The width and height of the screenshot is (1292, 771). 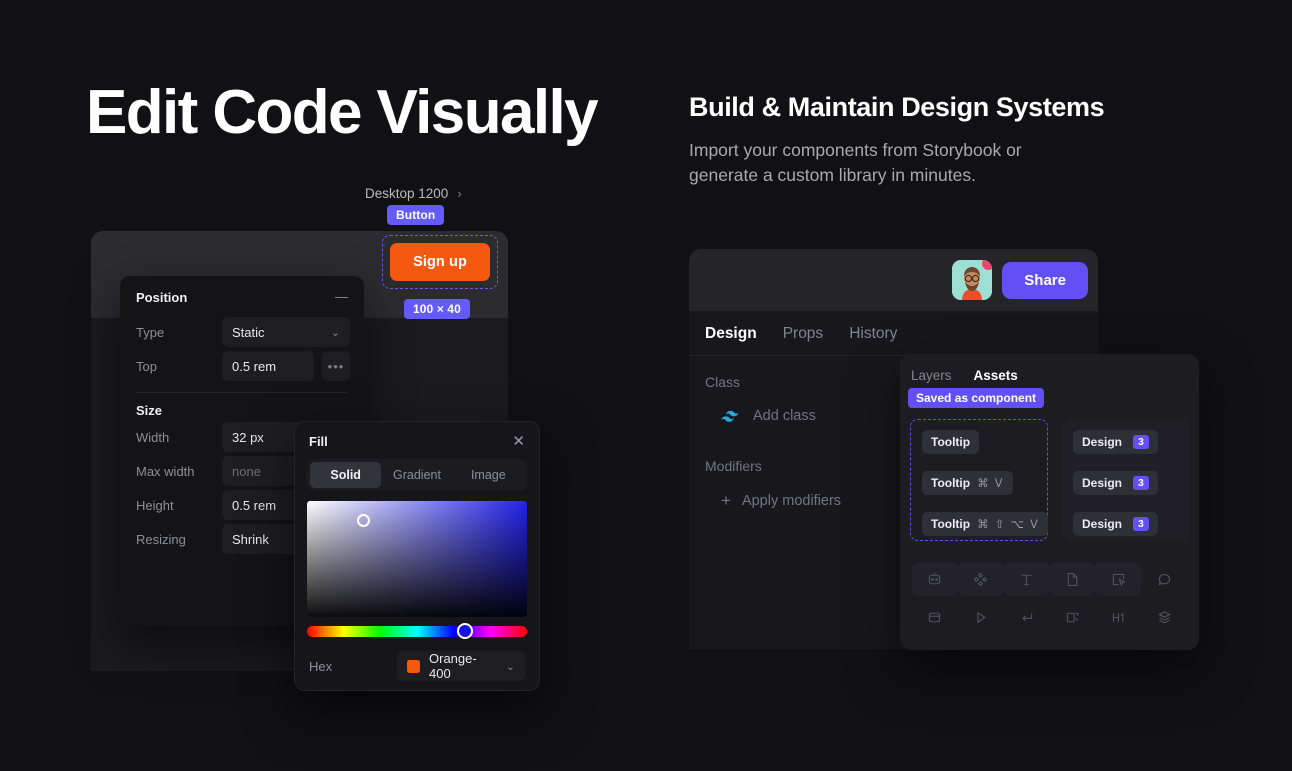 I want to click on chevron-right-icon: ›, so click(x=459, y=193).